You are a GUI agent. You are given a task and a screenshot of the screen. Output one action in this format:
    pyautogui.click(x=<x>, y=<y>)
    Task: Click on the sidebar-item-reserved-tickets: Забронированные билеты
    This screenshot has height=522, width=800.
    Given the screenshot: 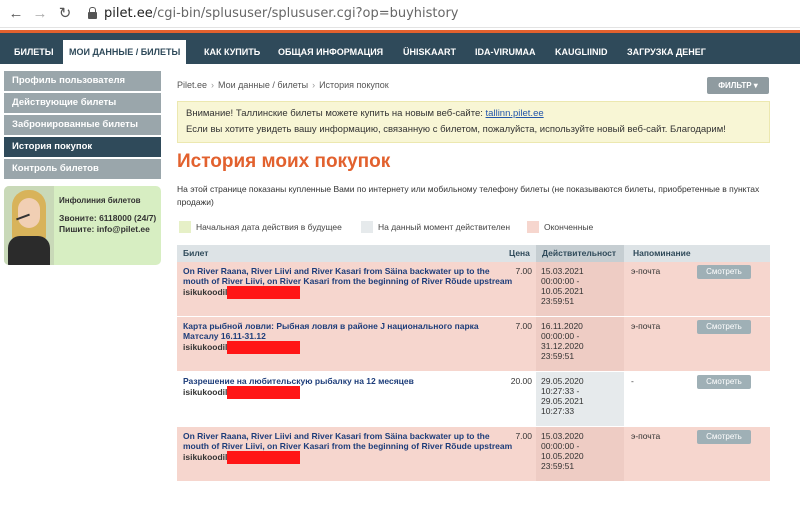 What is the action you would take?
    pyautogui.click(x=82, y=125)
    